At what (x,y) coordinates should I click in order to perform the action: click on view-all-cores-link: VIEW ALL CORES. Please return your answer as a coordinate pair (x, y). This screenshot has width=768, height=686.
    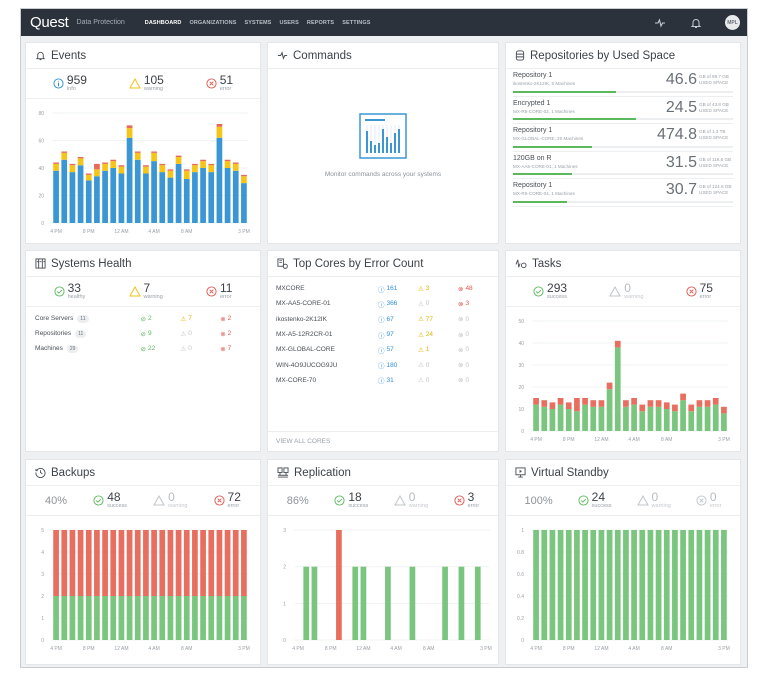
    Looking at the image, I should click on (383, 441).